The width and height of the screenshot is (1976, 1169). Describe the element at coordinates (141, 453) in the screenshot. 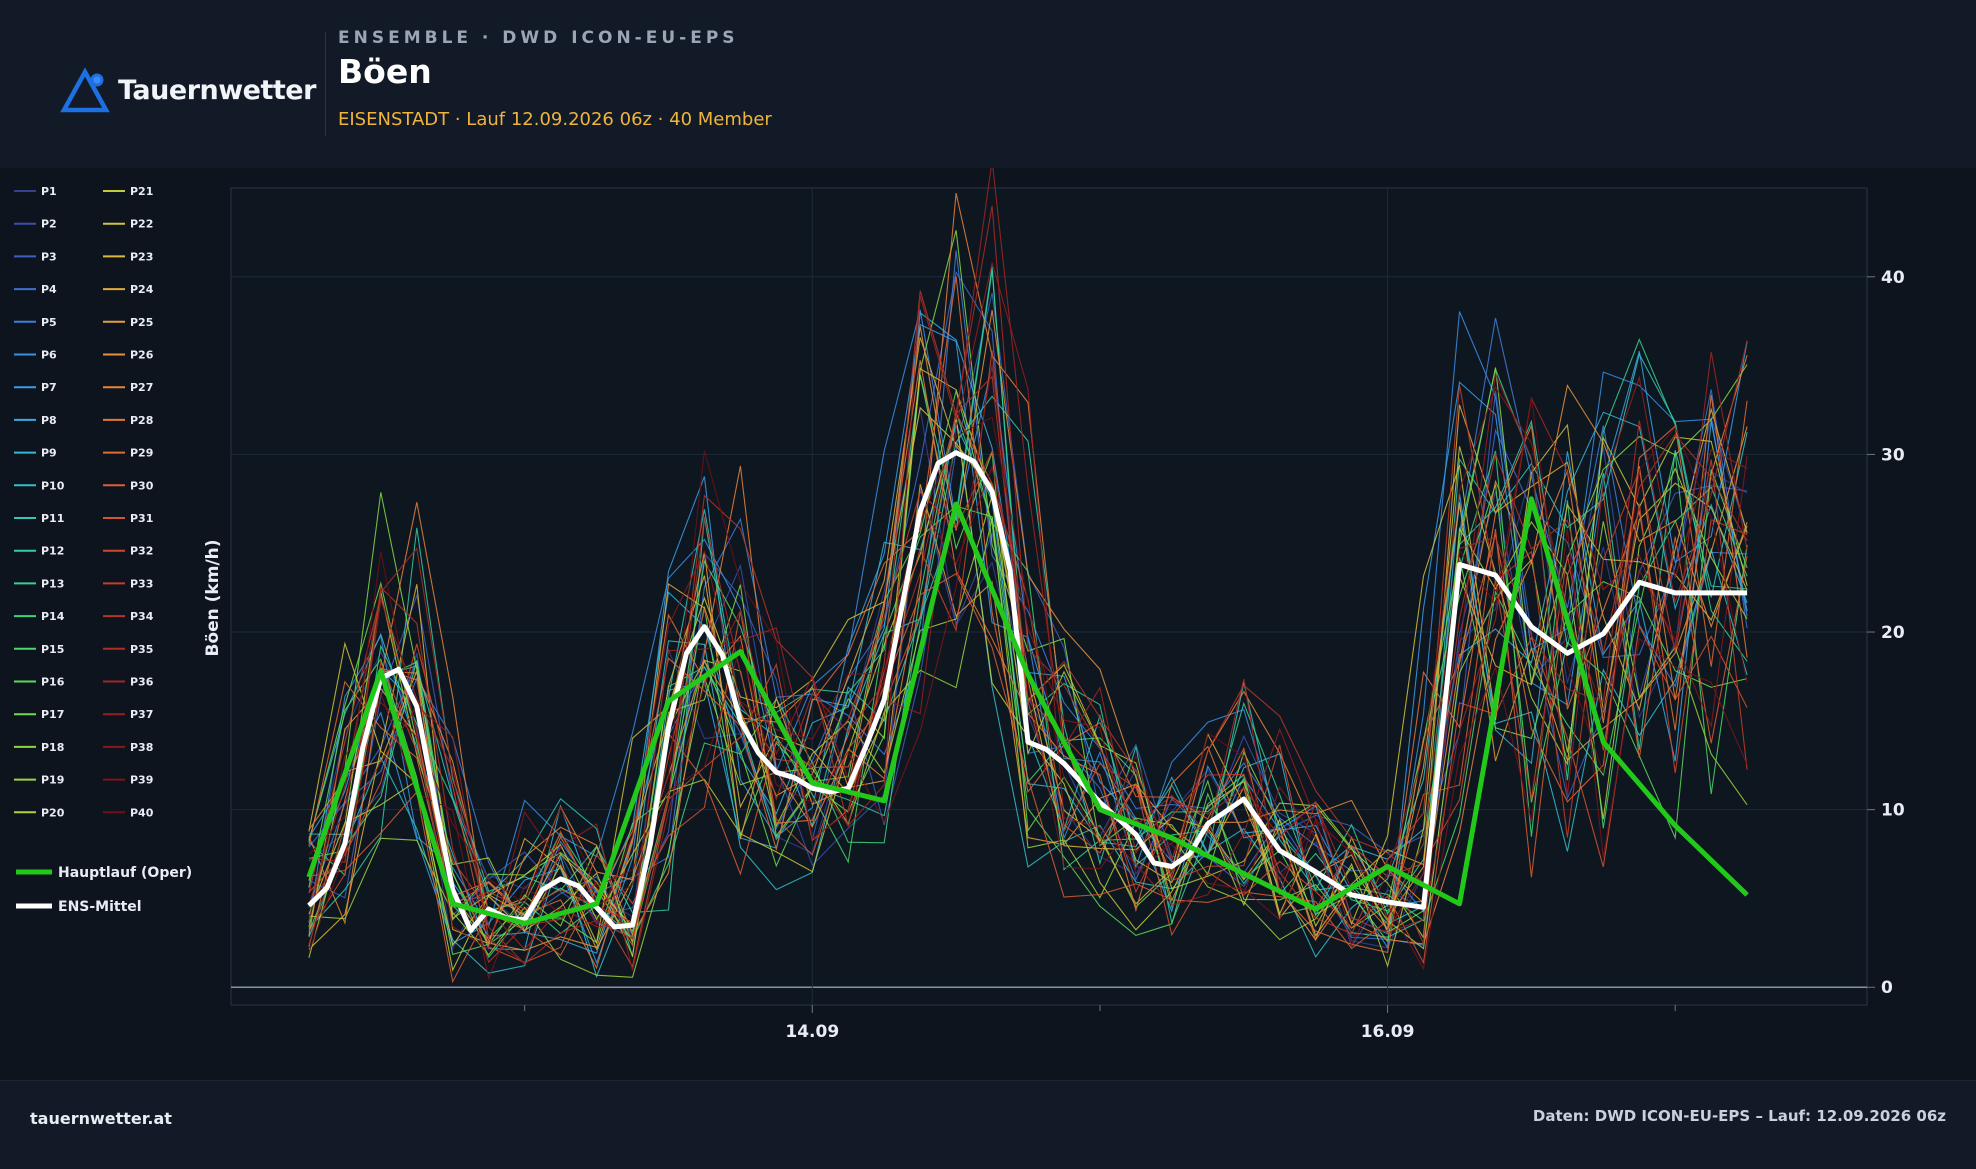

I see `legend-label-p29: P29` at that location.